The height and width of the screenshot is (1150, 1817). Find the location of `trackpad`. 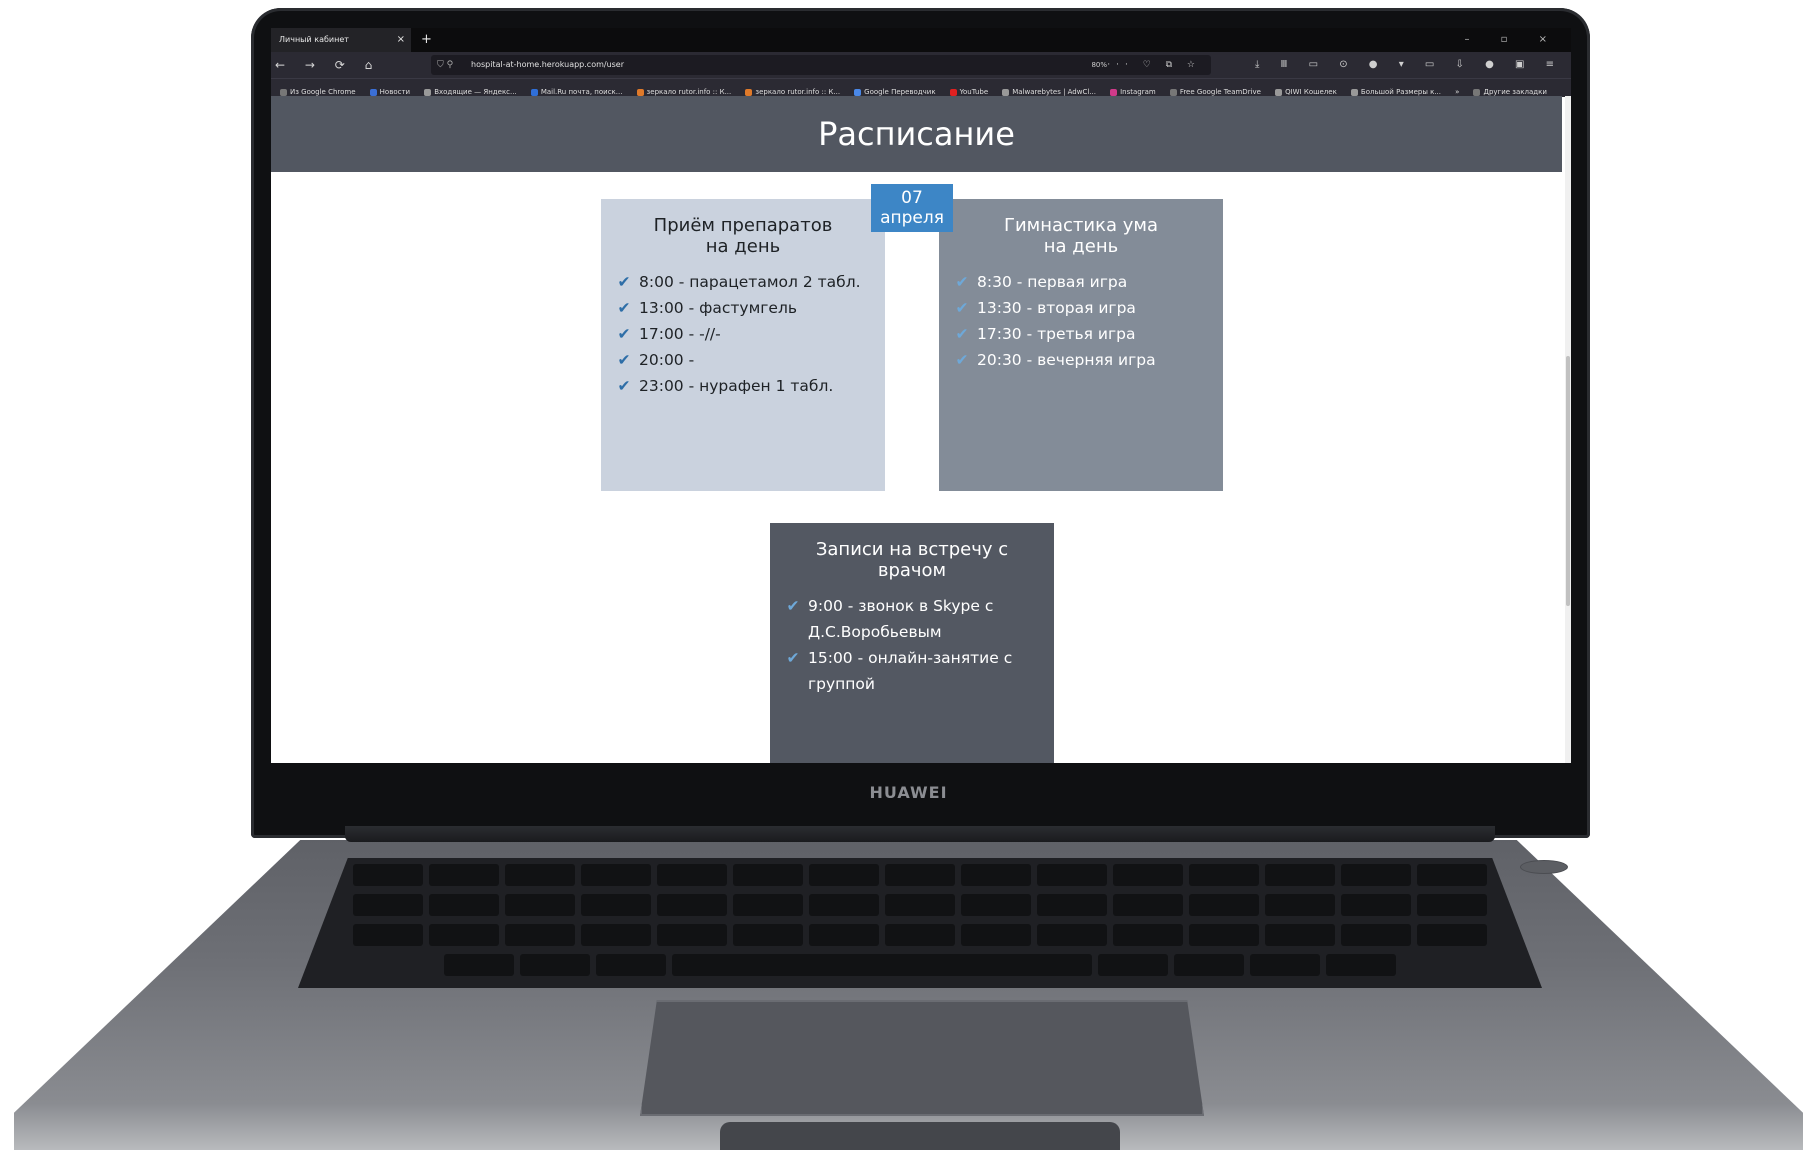

trackpad is located at coordinates (922, 1058).